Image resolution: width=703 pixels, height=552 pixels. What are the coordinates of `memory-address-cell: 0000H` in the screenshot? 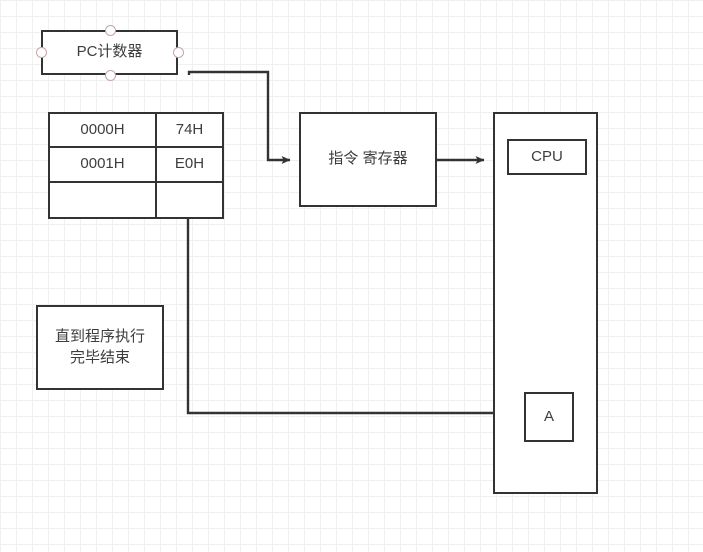 It's located at (103, 130).